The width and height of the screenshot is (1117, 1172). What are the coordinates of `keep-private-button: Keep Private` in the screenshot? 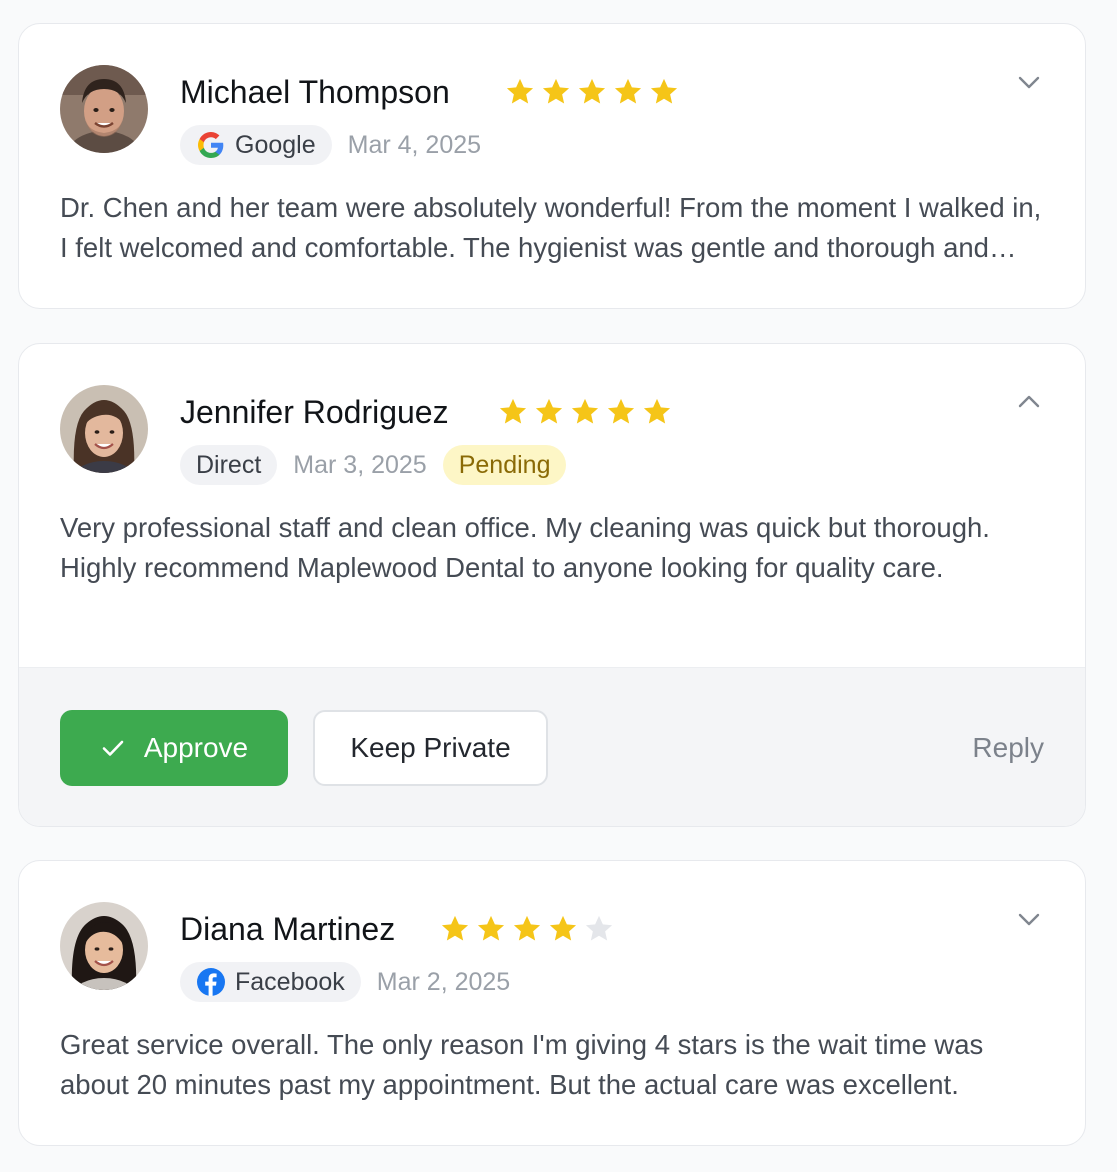 It's located at (430, 748).